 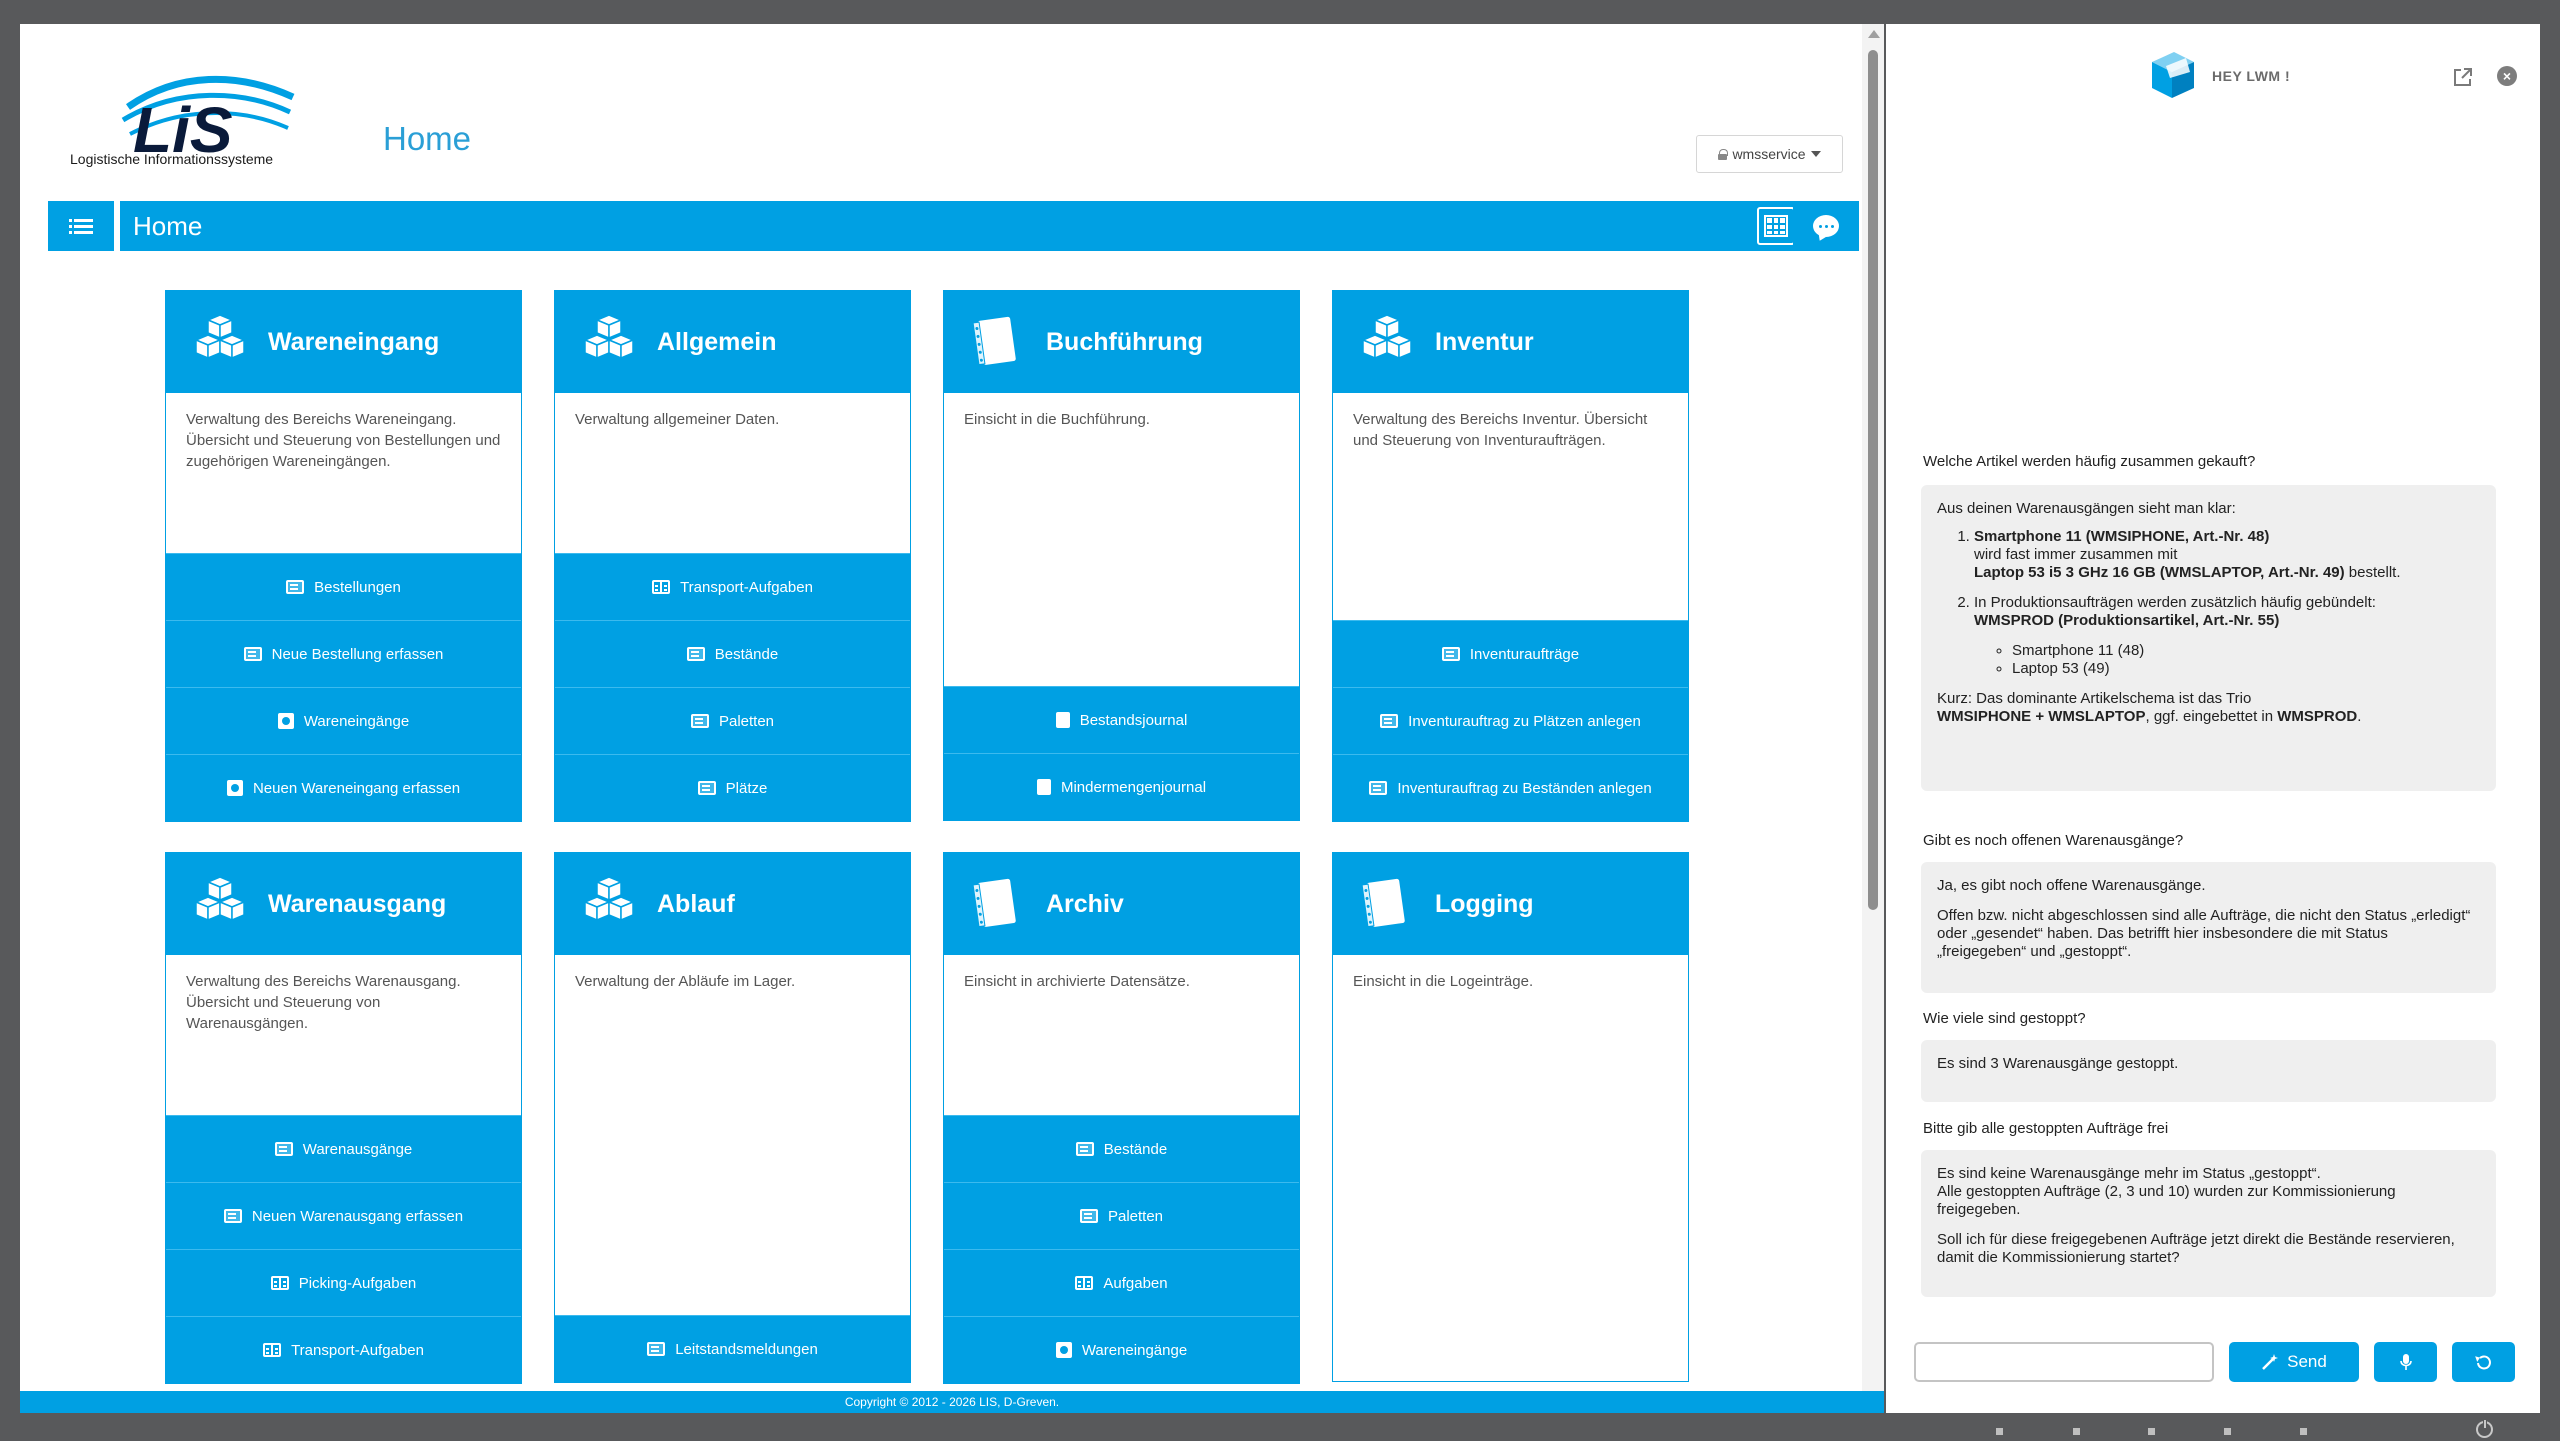 What do you see at coordinates (343, 653) in the screenshot?
I see `tile-link: Neue Bestellung erfassen` at bounding box center [343, 653].